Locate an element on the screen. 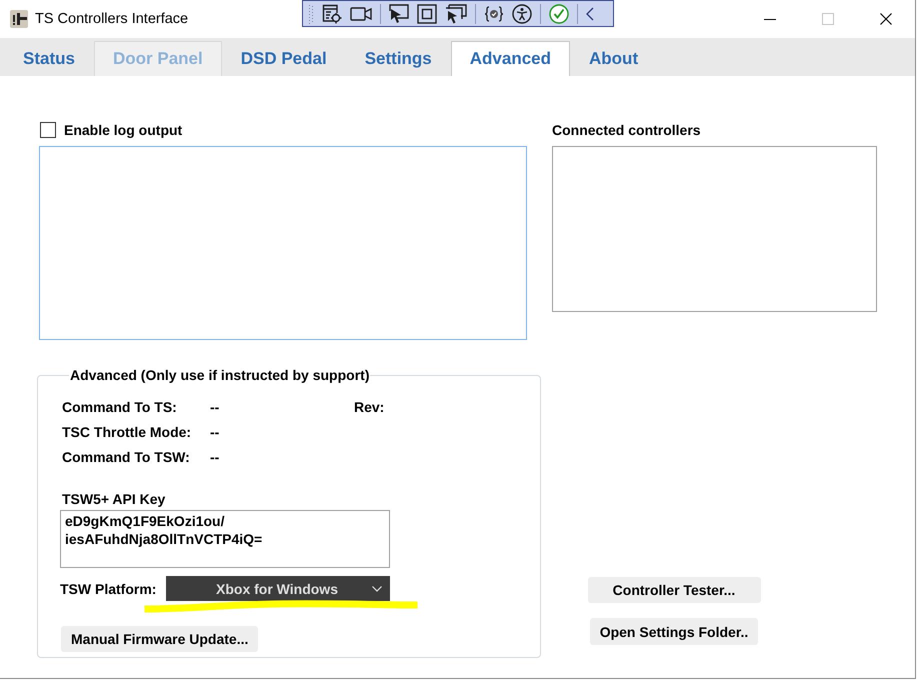 Image resolution: width=917 pixels, height=681 pixels. check-circle-icon is located at coordinates (559, 14).